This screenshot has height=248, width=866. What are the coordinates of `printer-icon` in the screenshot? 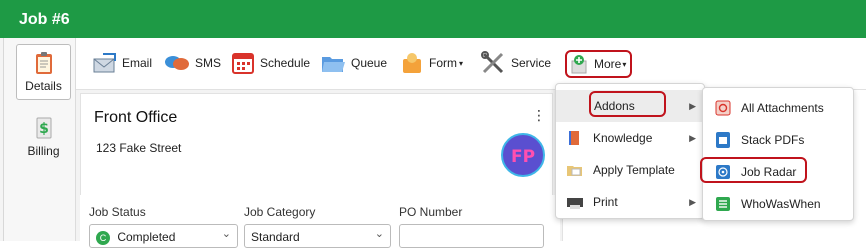 It's located at (575, 203).